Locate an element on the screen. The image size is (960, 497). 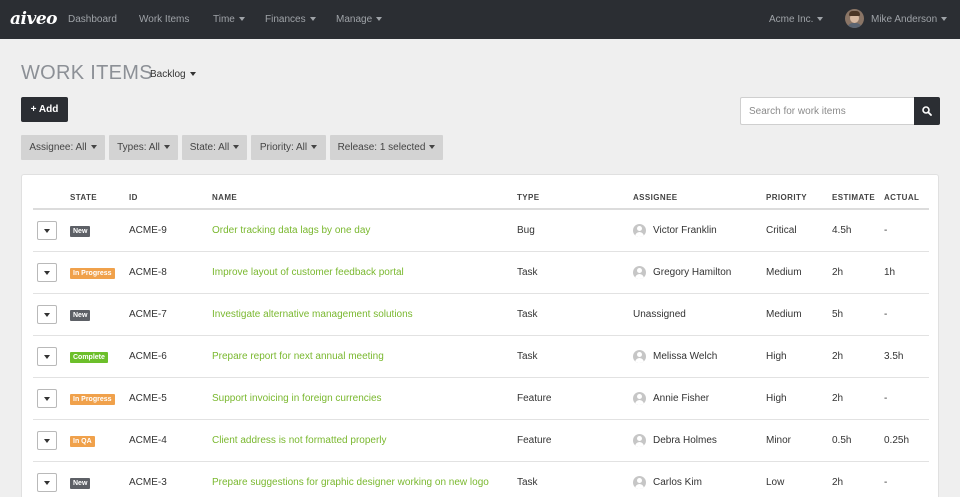
nav-manage: Manage is located at coordinates (359, 19).